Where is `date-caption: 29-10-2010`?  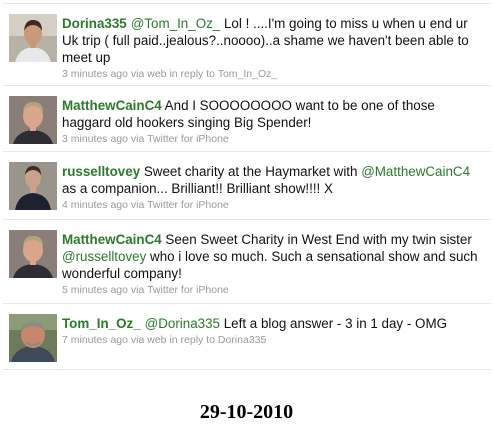
date-caption: 29-10-2010 is located at coordinates (246, 412).